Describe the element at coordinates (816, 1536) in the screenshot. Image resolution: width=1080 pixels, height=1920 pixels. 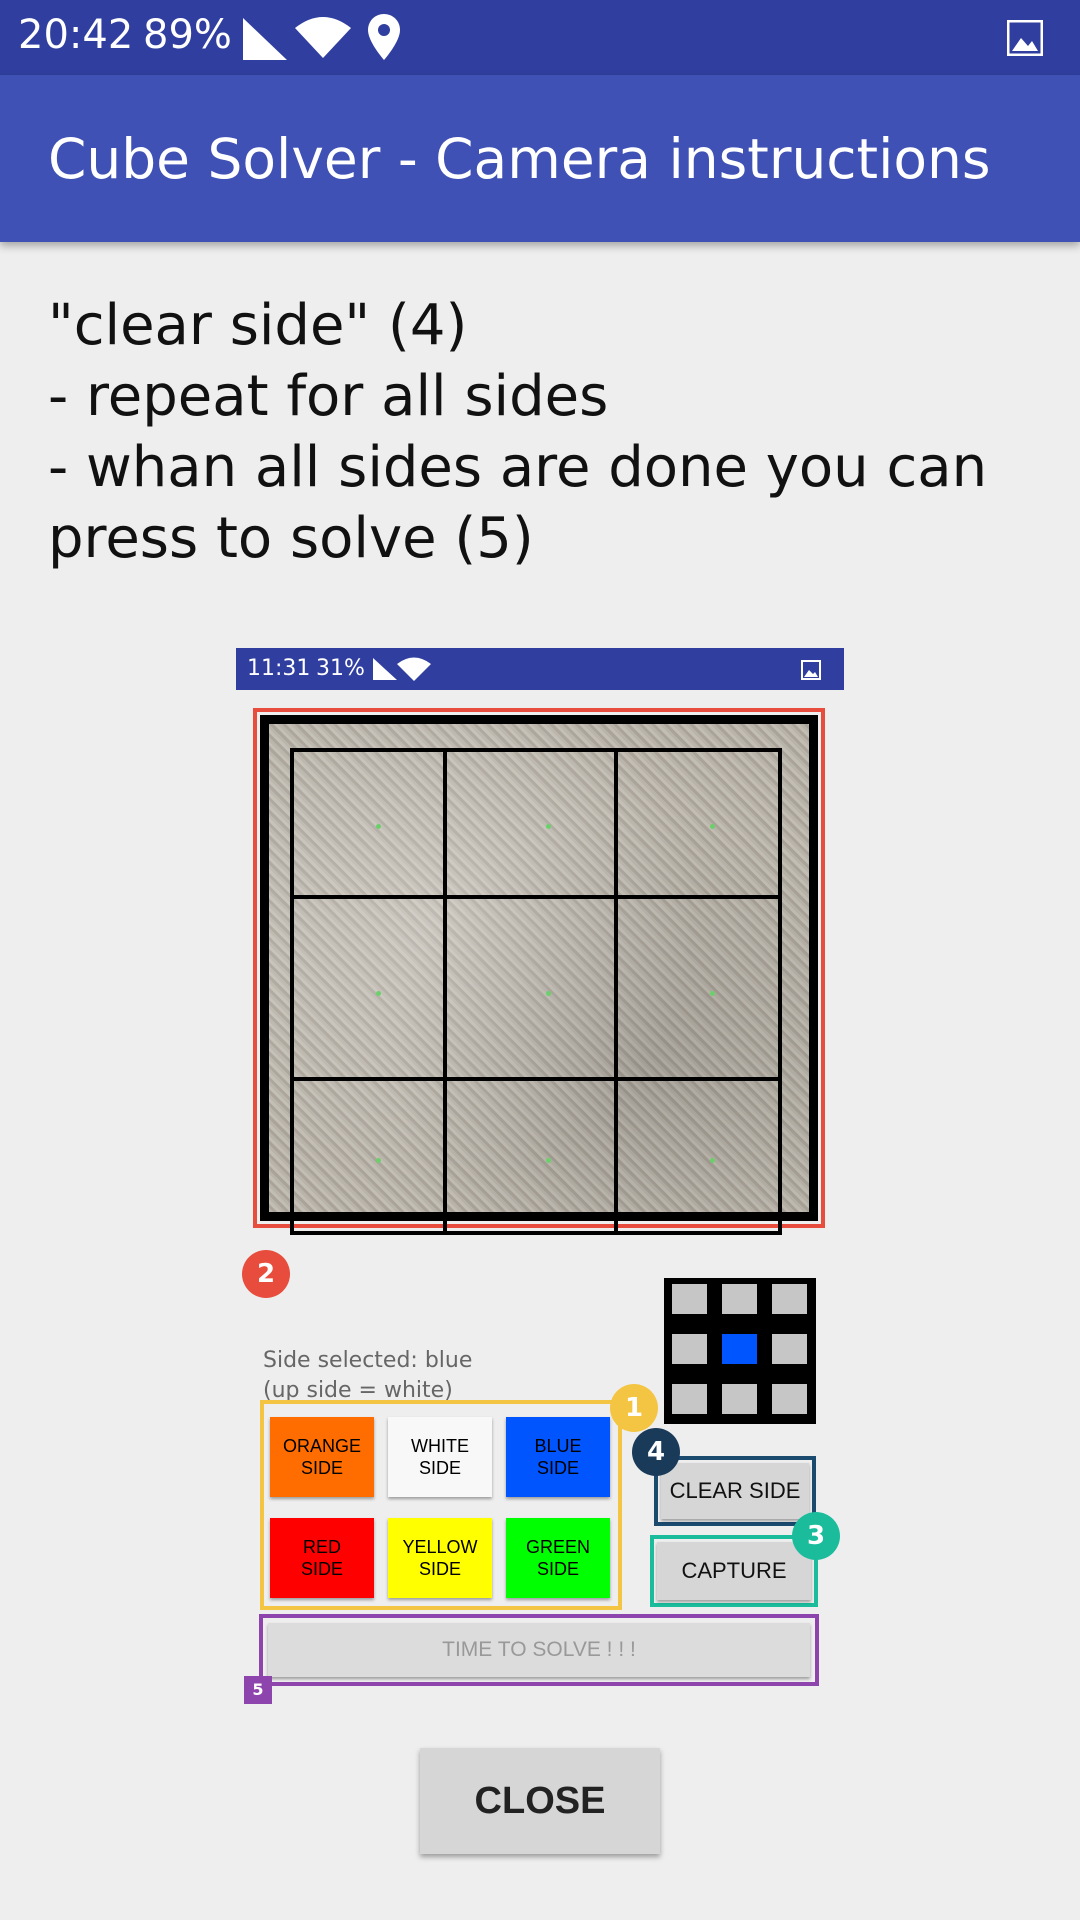
I see `badge-3: 3` at that location.